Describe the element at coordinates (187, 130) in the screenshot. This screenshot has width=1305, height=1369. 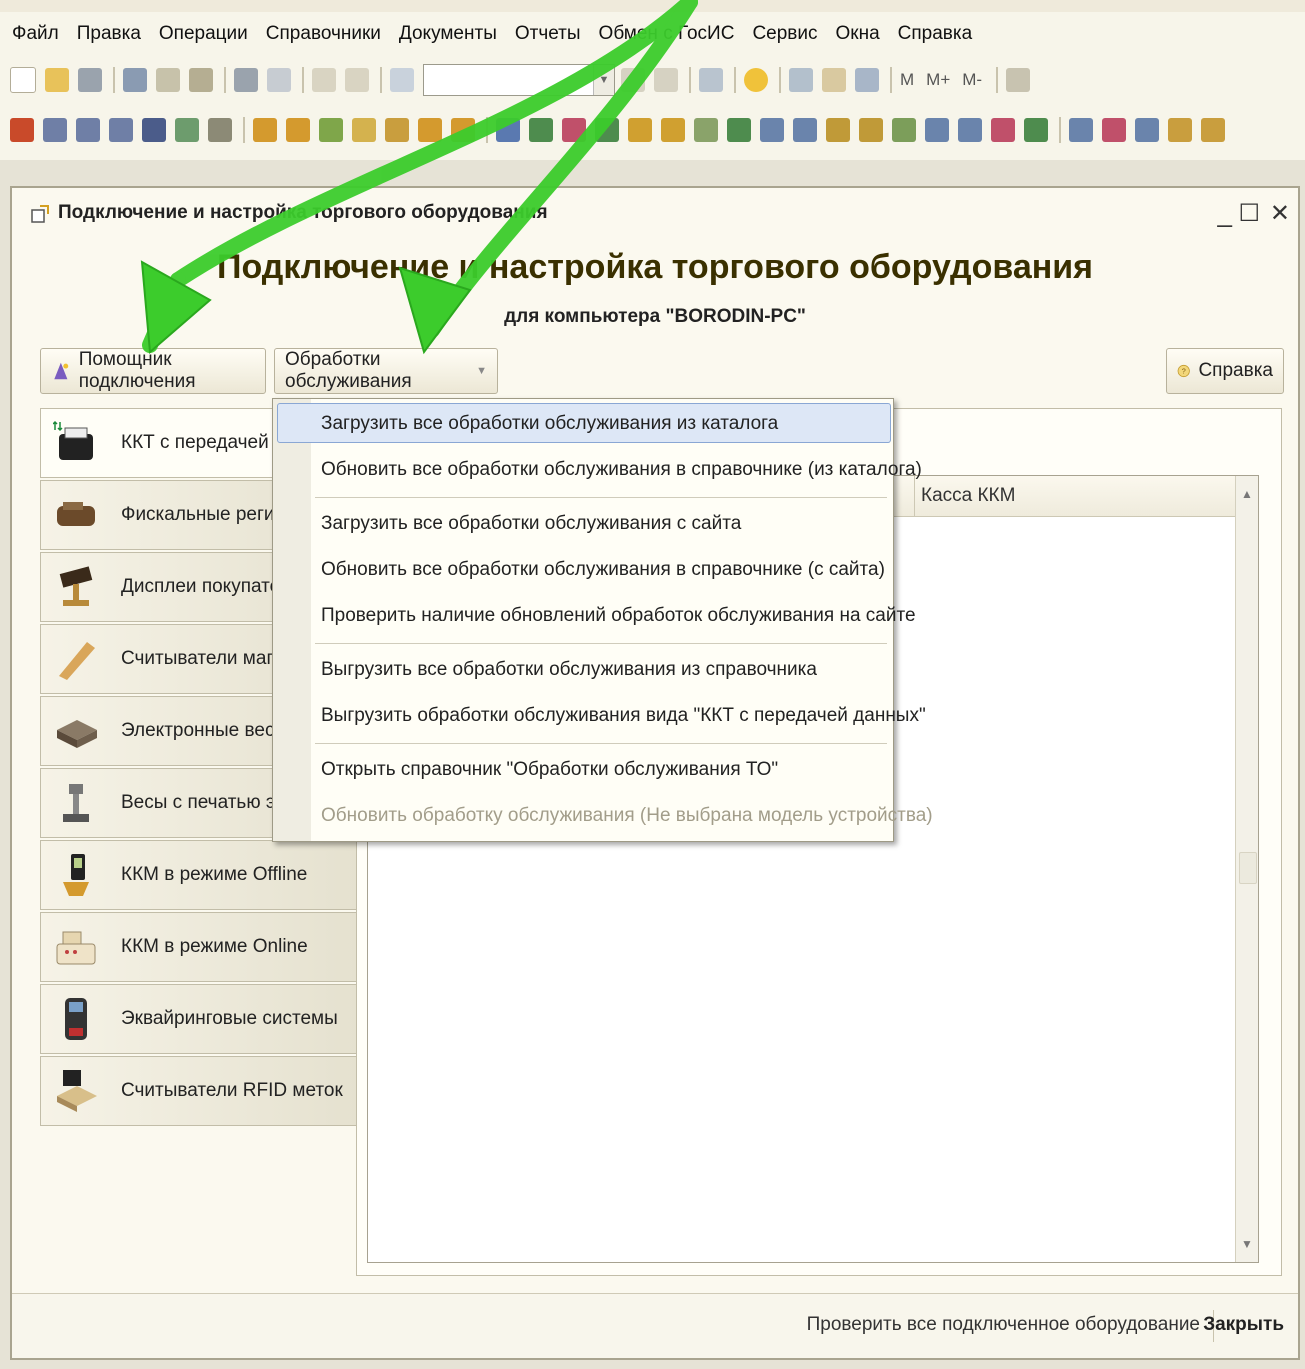
I see `register-icon` at that location.